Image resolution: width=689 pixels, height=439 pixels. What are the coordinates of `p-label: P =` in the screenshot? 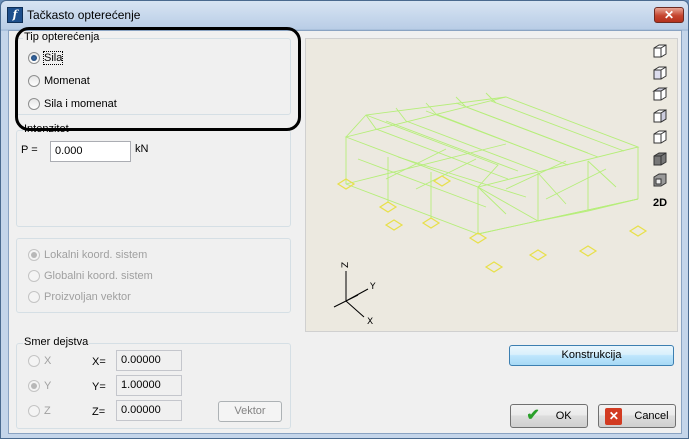 It's located at (29, 150).